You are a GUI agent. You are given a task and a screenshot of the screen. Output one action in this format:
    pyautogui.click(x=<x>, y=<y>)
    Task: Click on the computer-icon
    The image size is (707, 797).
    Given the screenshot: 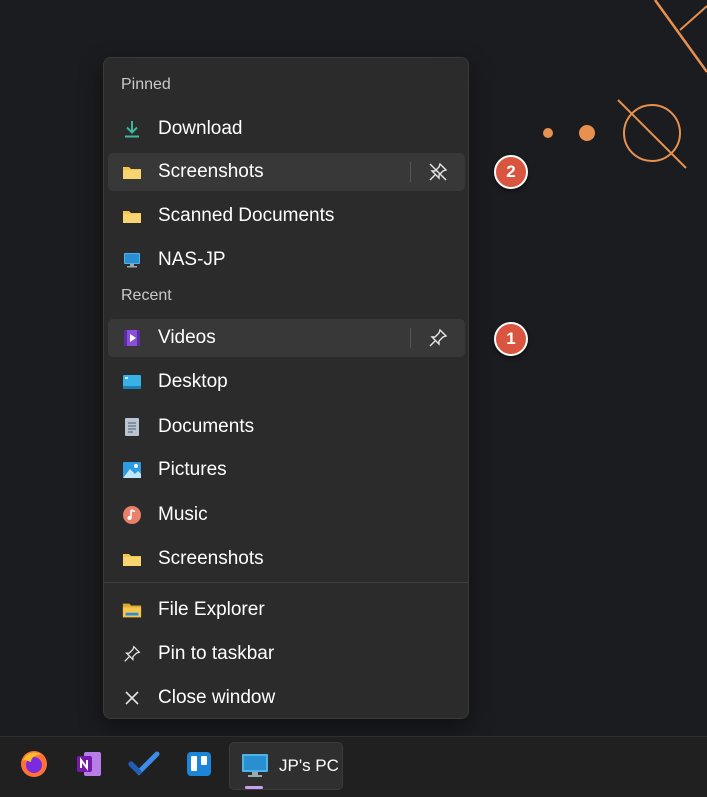 What is the action you would take?
    pyautogui.click(x=132, y=260)
    